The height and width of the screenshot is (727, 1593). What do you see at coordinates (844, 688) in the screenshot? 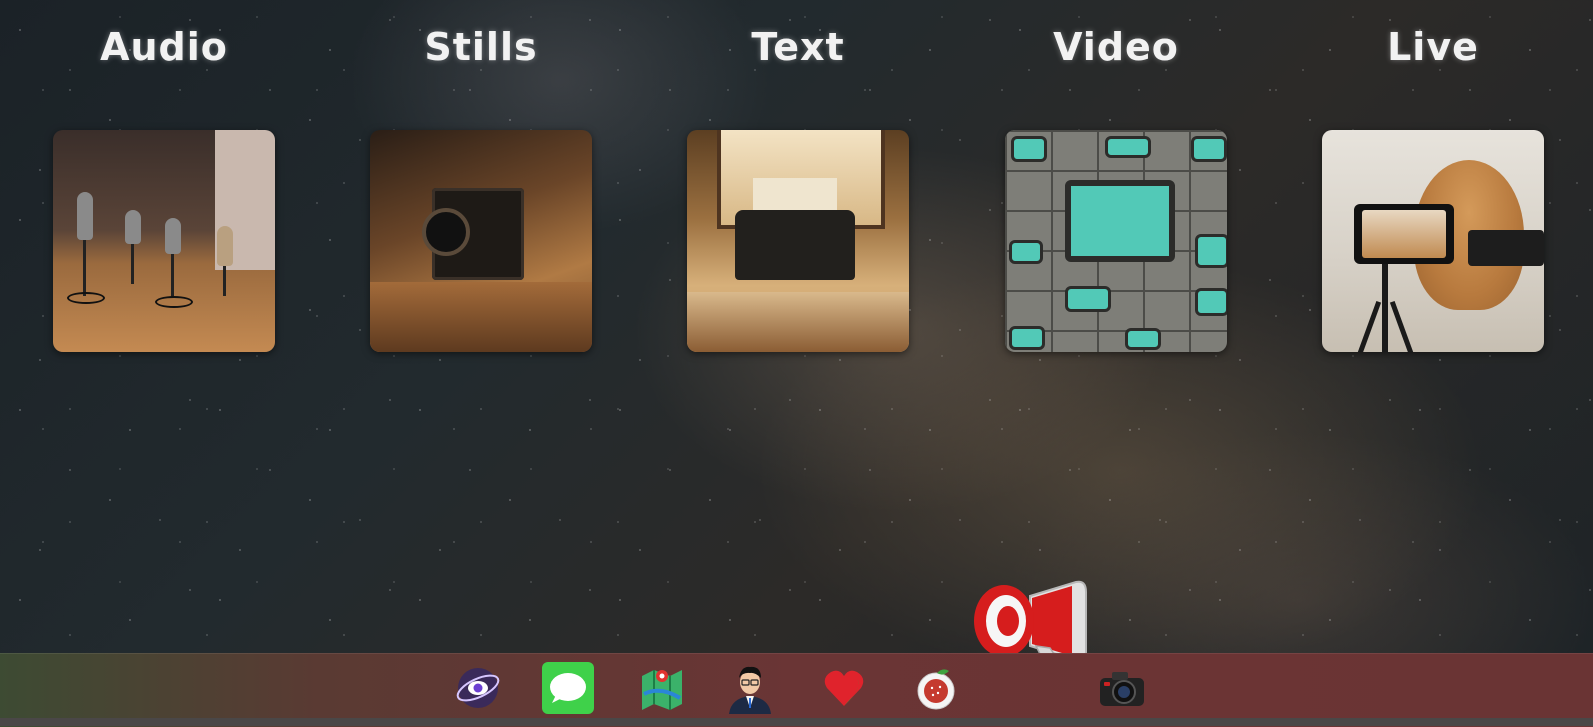
I see `heart-icon` at bounding box center [844, 688].